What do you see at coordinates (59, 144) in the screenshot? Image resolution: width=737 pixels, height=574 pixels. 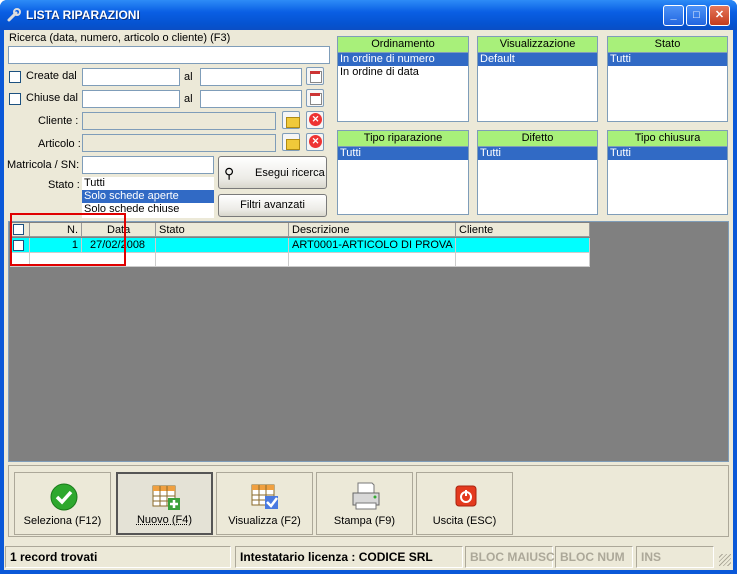 I see `articolo-label: Articolo :` at bounding box center [59, 144].